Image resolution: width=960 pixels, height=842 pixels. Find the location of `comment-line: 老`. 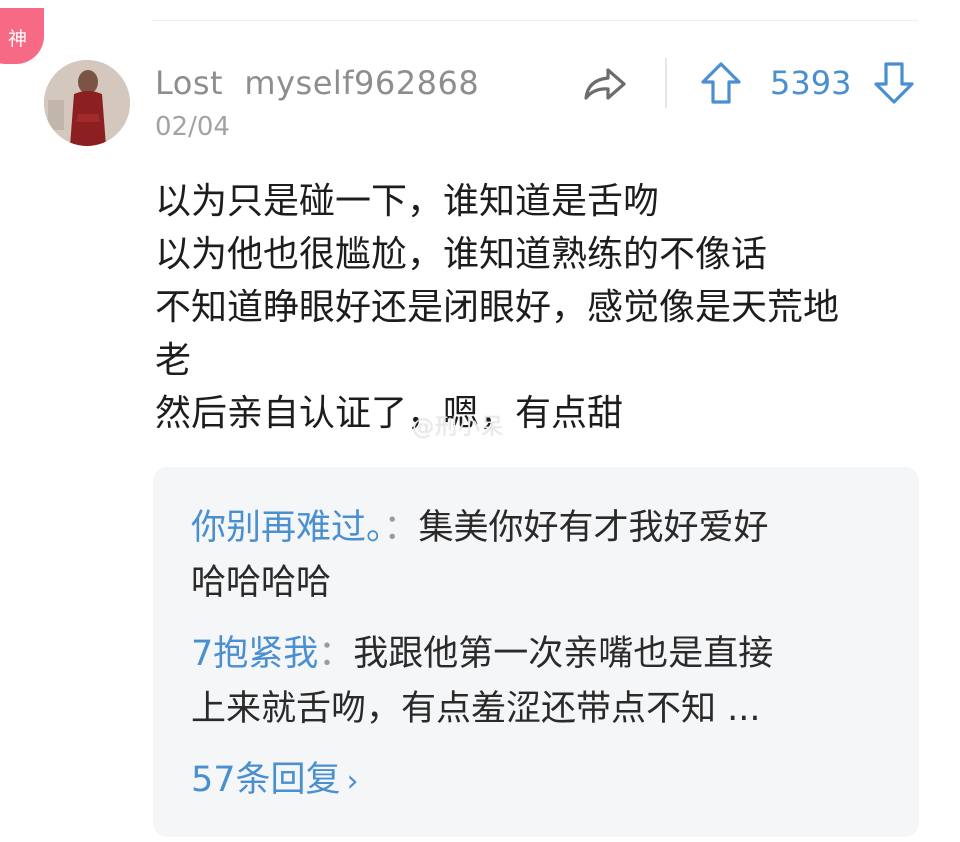

comment-line: 老 is located at coordinates (173, 360).